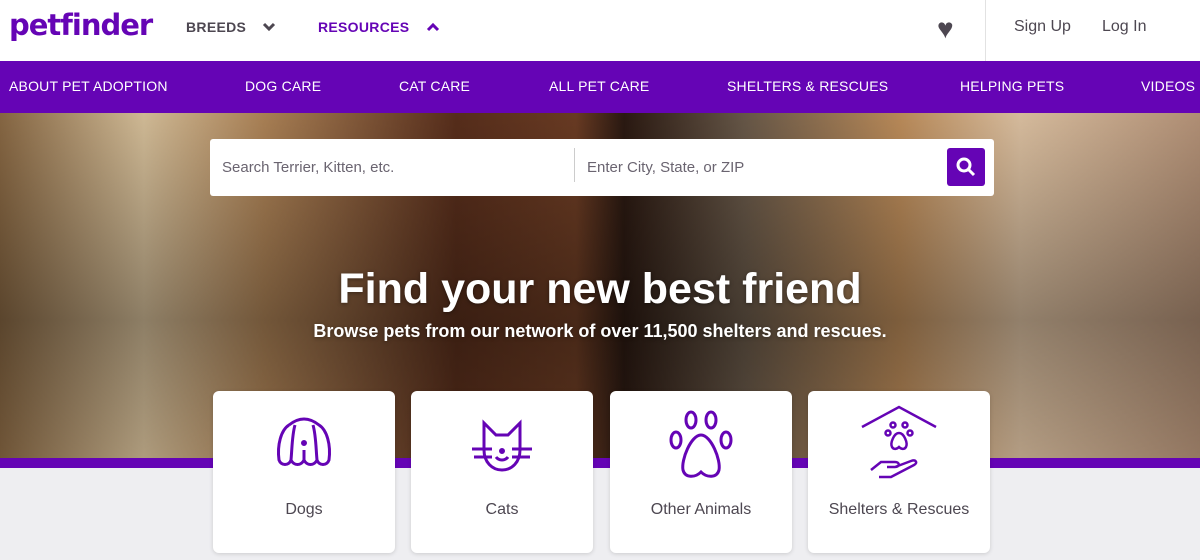 This screenshot has width=1200, height=560. Describe the element at coordinates (81, 25) in the screenshot. I see `petfinder-logo: petfinder` at that location.